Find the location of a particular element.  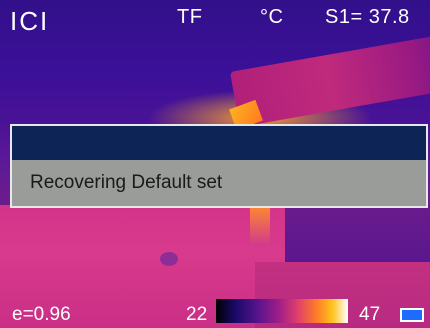

scale-min-label: 22 is located at coordinates (197, 314).